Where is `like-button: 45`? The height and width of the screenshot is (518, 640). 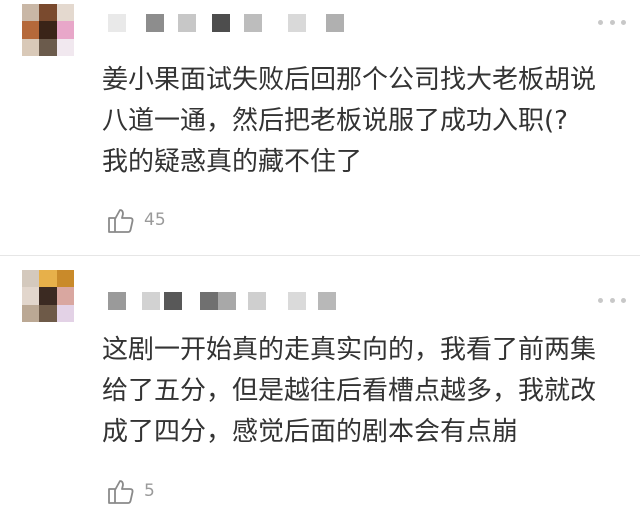
like-button: 45 is located at coordinates (136, 220).